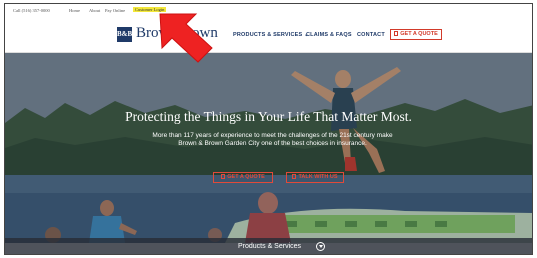 The image size is (537, 258). I want to click on red-arrow-annotation, so click(186, 38).